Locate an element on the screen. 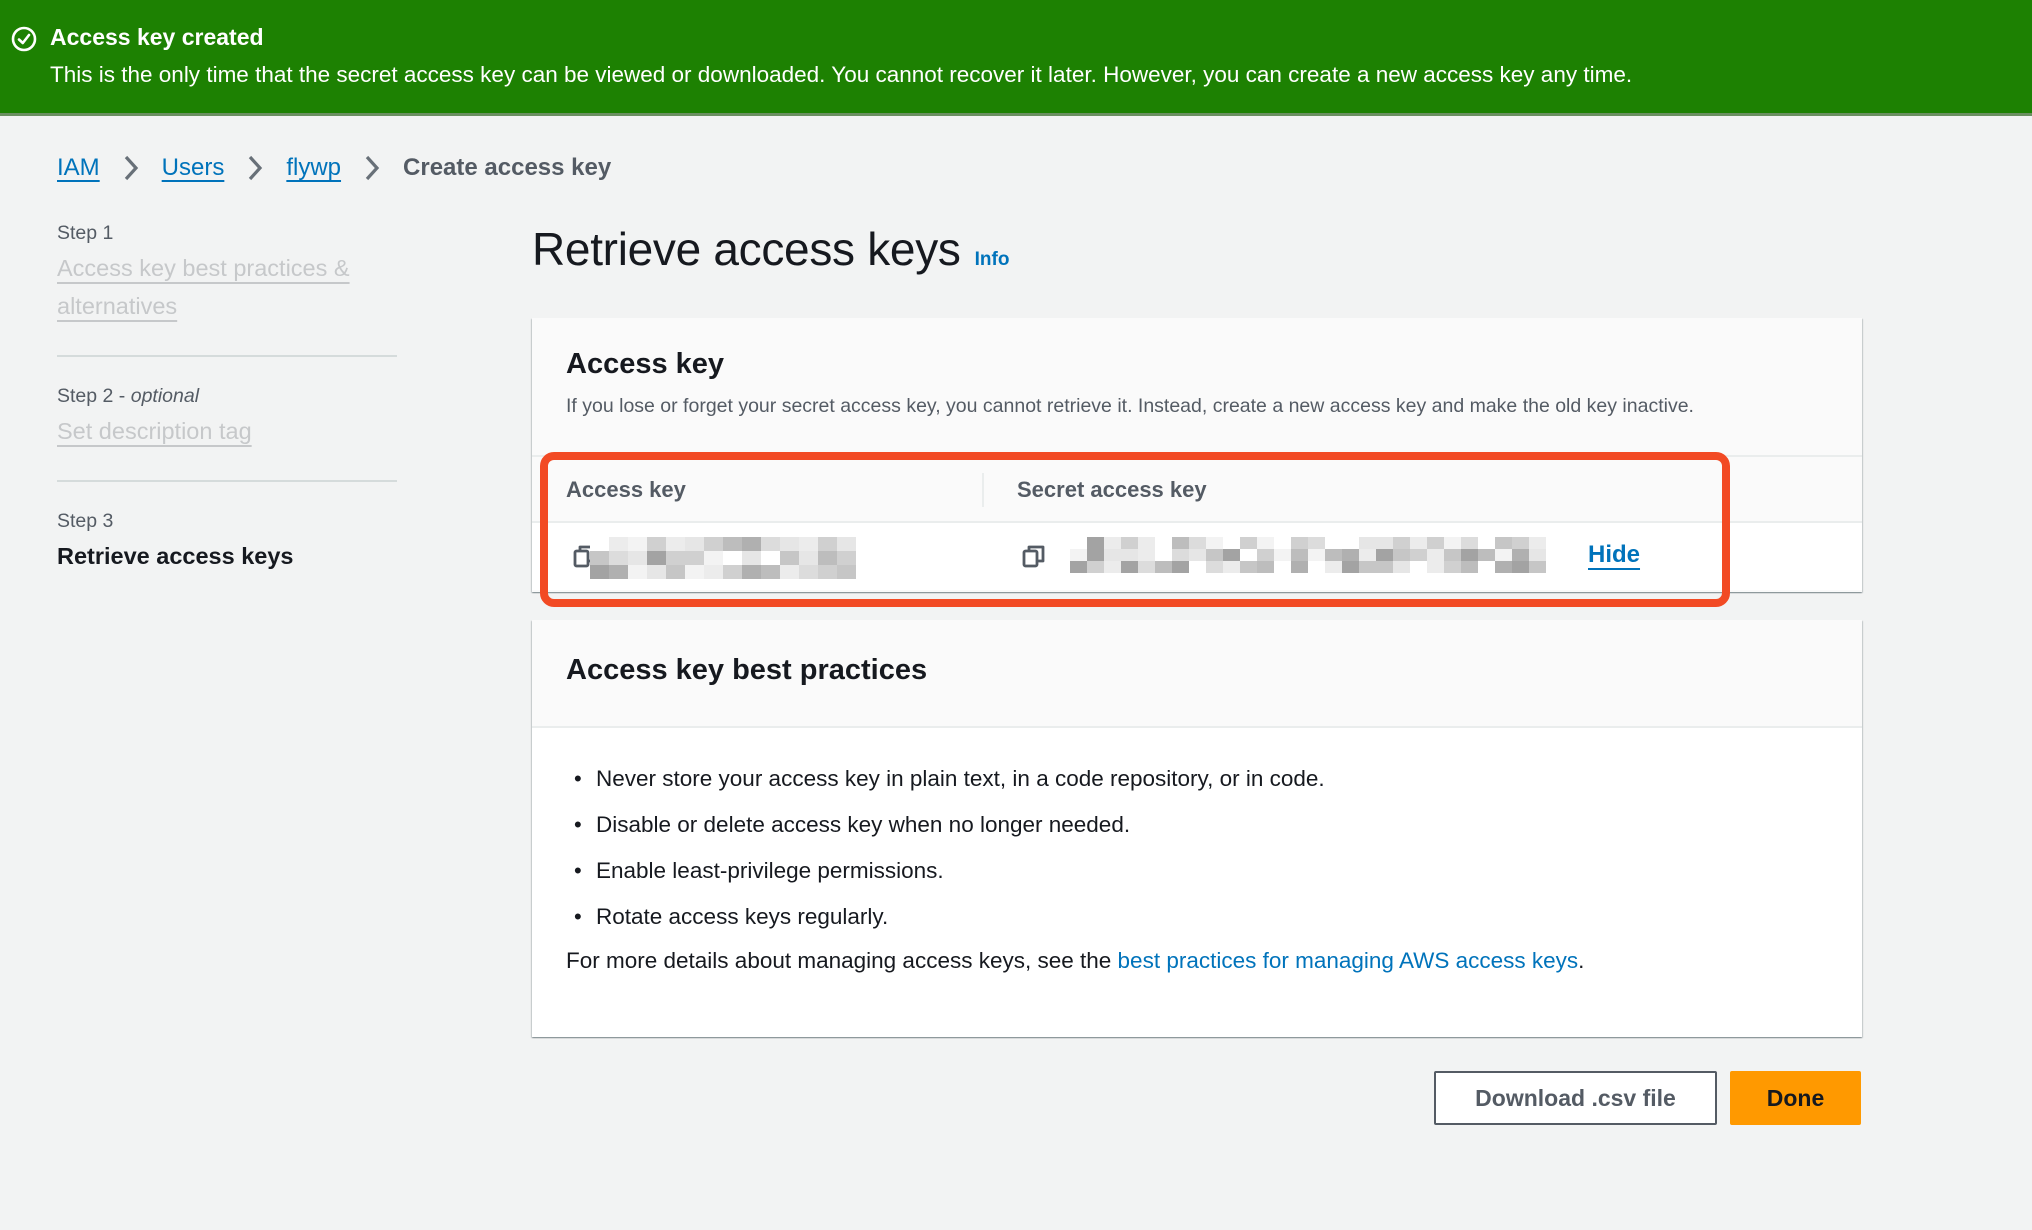 Image resolution: width=2032 pixels, height=1230 pixels. done-button: Done is located at coordinates (1795, 1098).